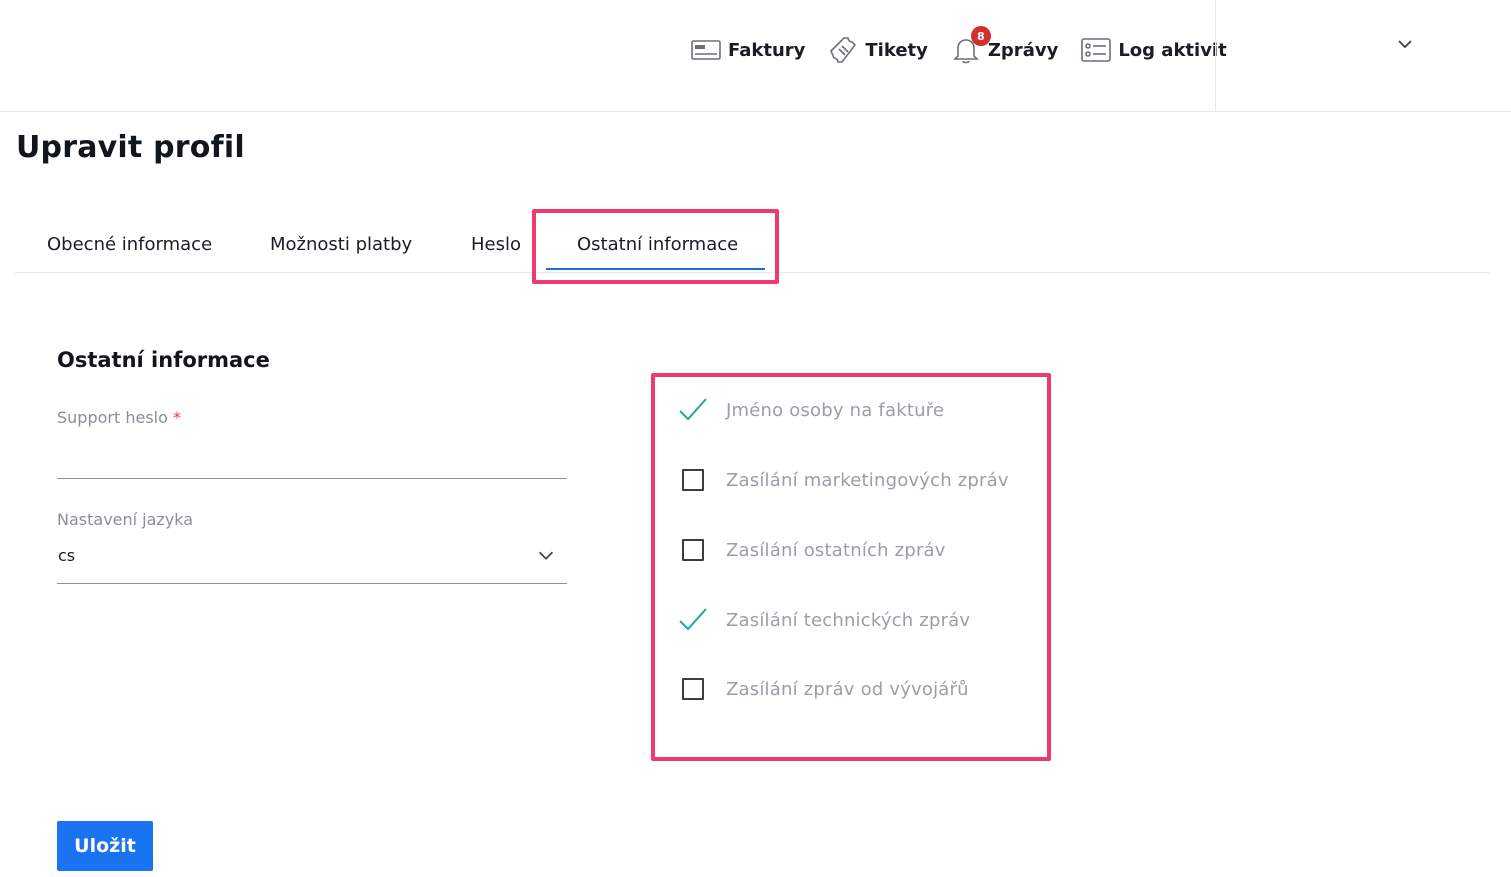  What do you see at coordinates (657, 244) in the screenshot?
I see `tab-other-info: Ostatní informace` at bounding box center [657, 244].